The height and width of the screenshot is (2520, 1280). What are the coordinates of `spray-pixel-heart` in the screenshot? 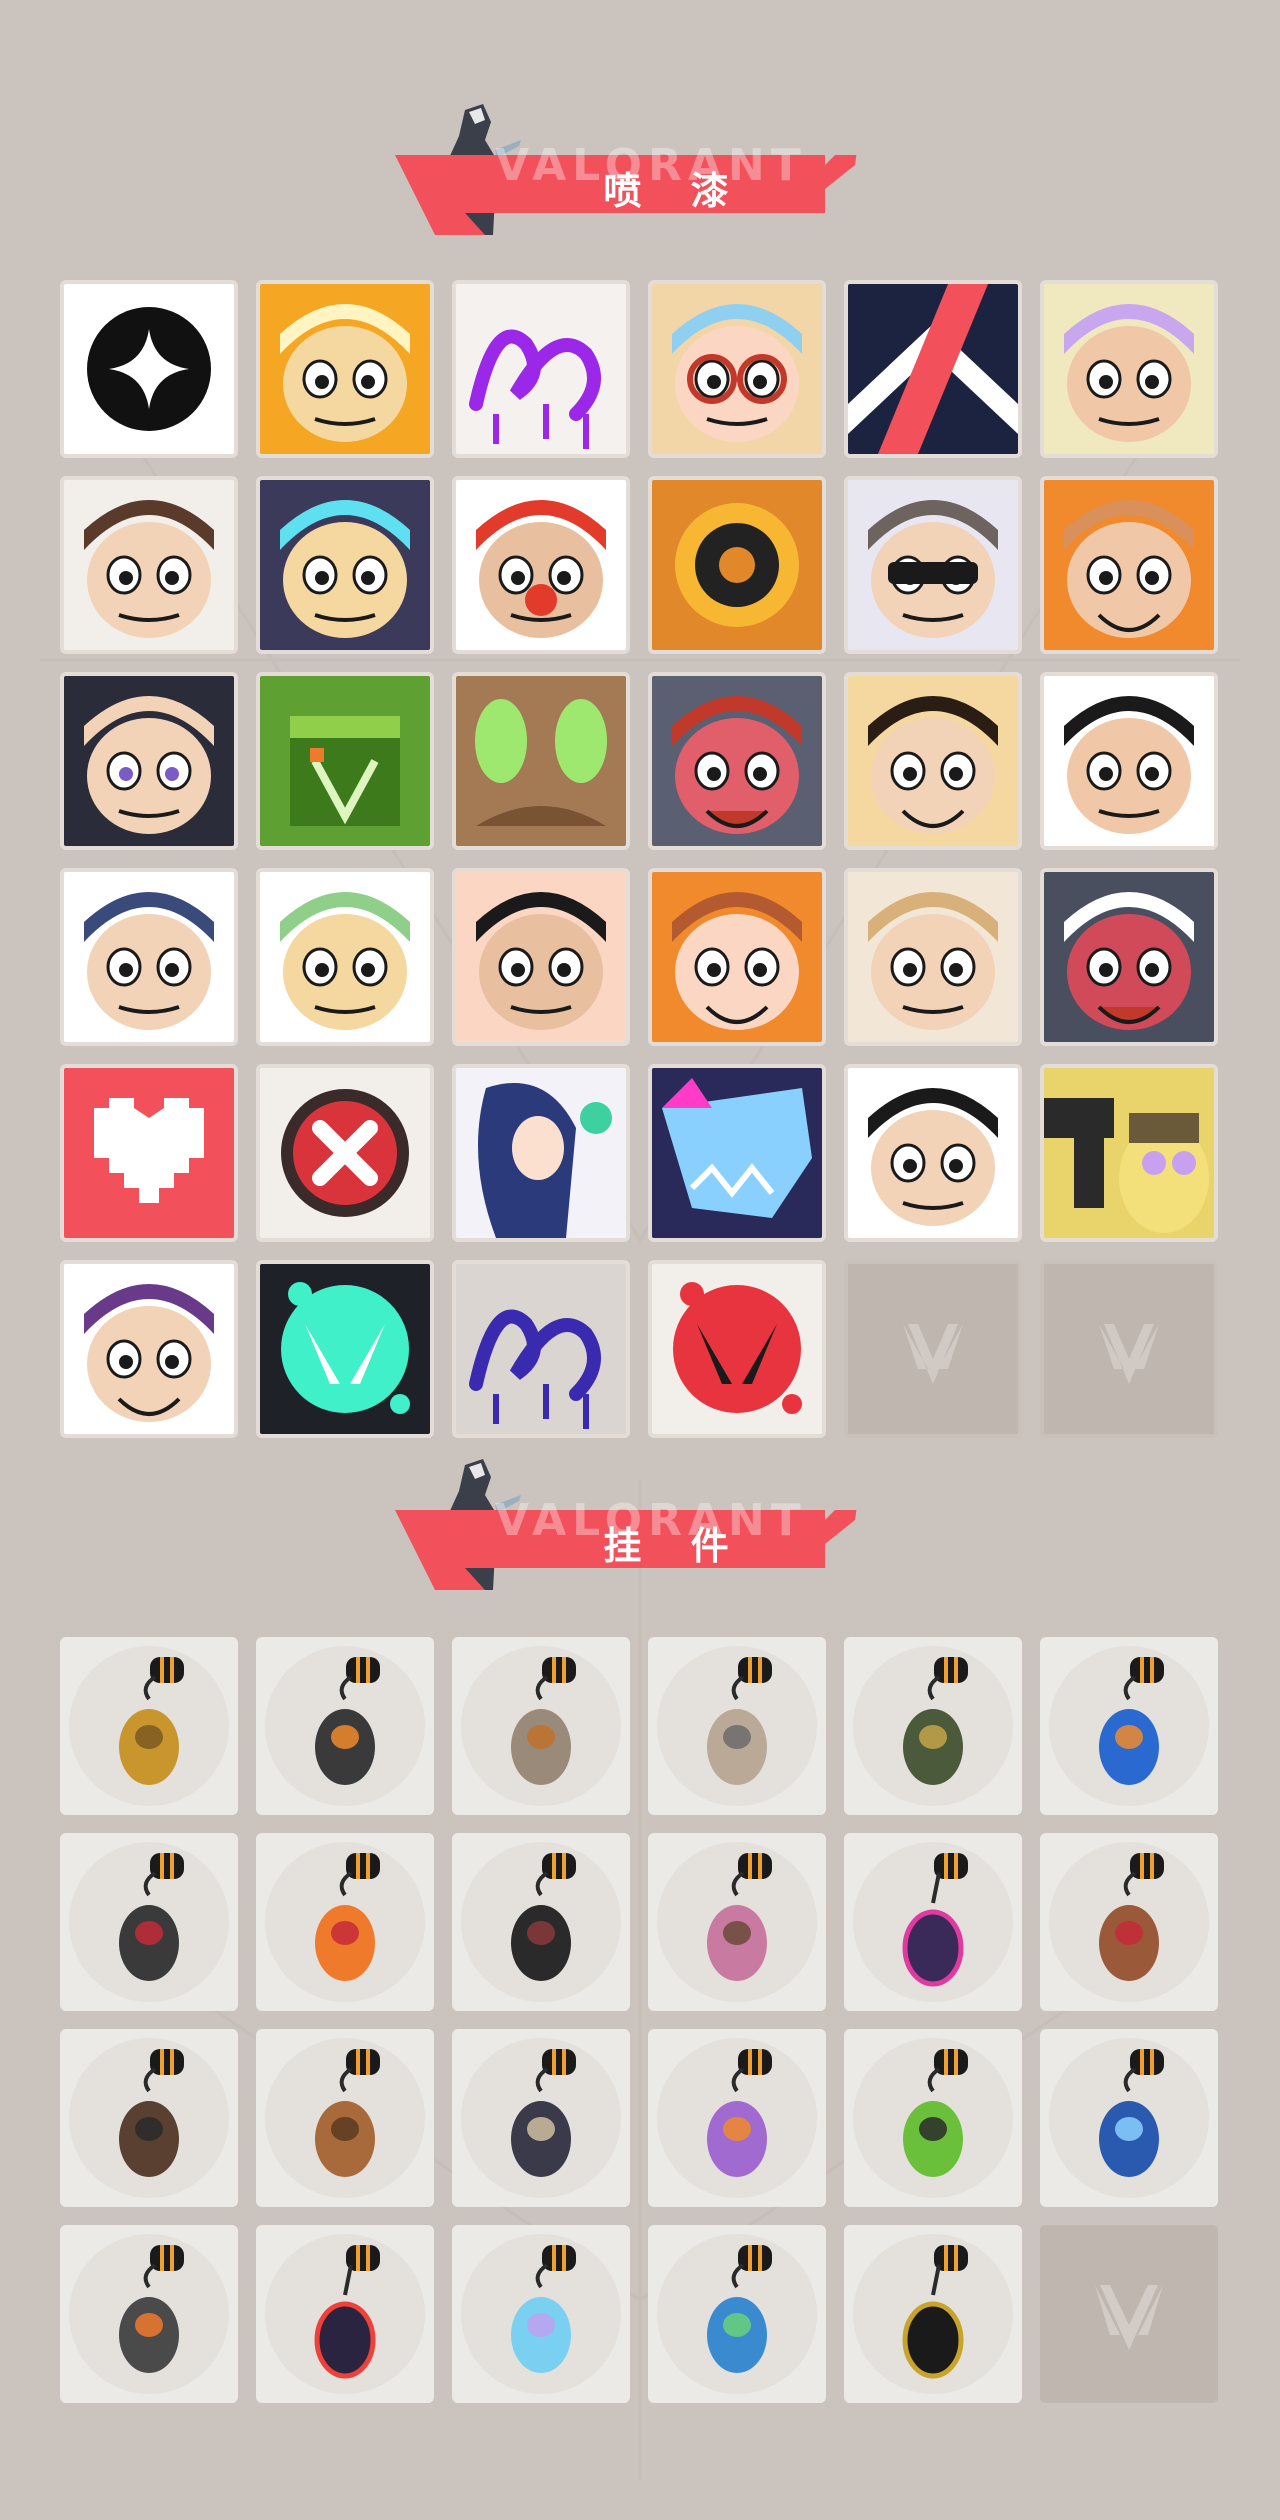 It's located at (149, 1153).